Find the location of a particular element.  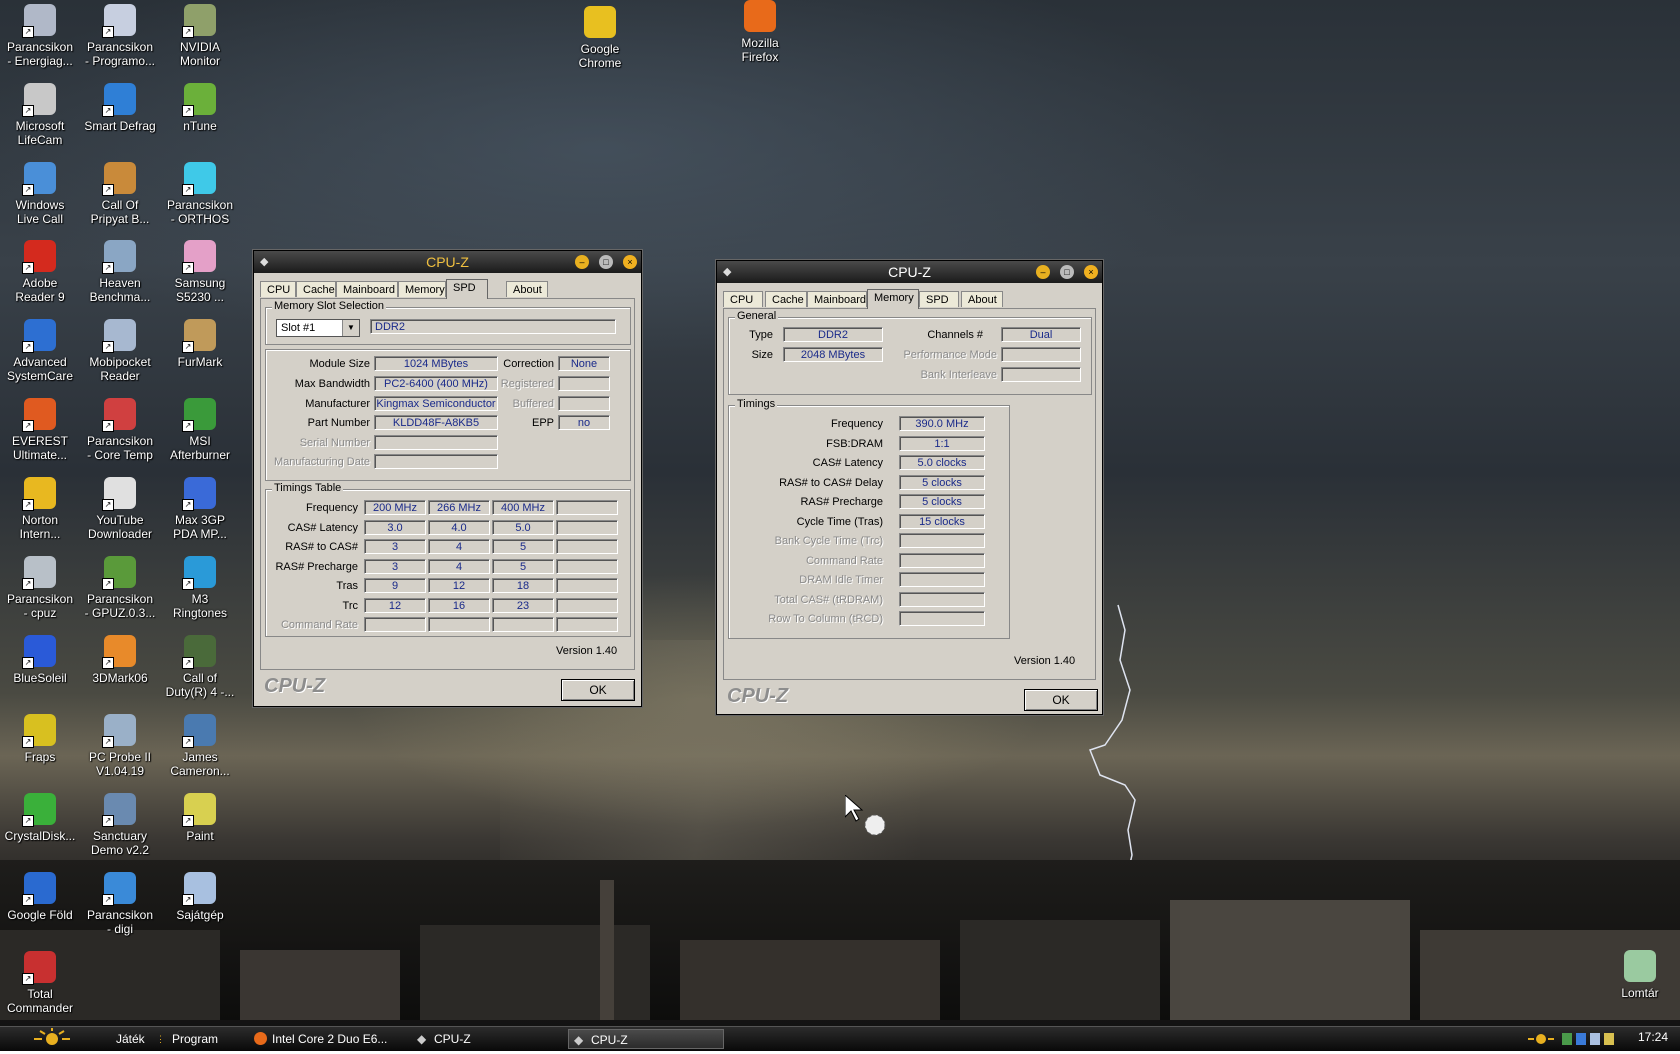

timing-label: CAS# Latency is located at coordinates (847, 463).